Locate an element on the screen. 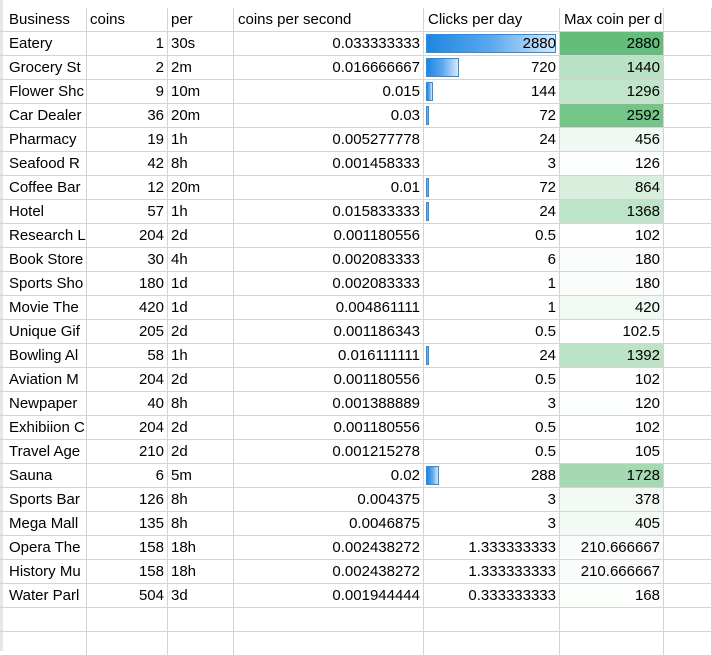 The height and width of the screenshot is (656, 712). cell-business: Travel Age is located at coordinates (43, 452).